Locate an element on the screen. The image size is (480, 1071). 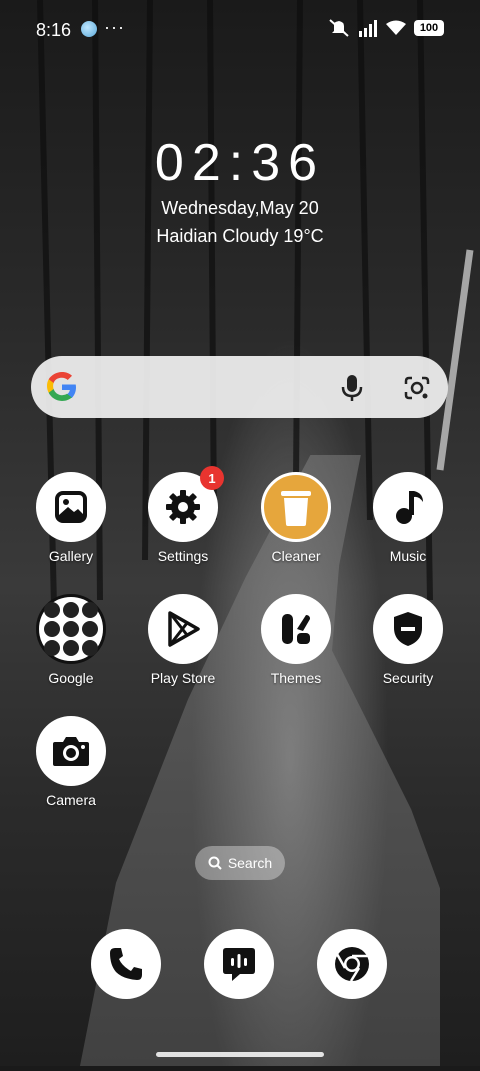
app-label: Themes is located at coordinates (296, 678).